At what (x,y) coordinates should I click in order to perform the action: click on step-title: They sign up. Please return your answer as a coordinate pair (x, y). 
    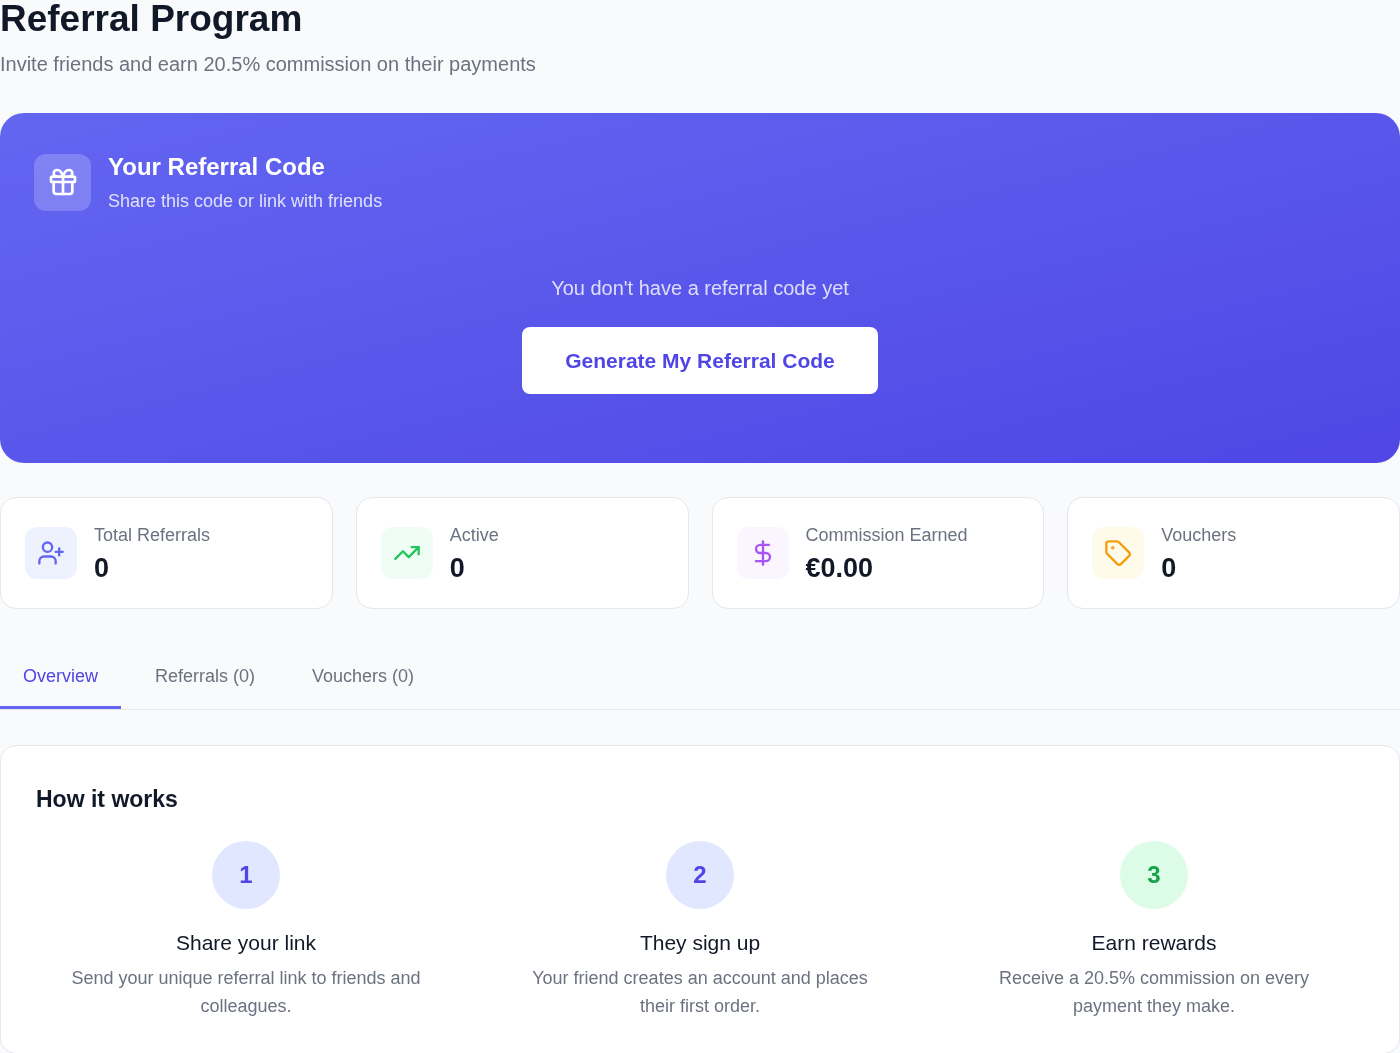
    Looking at the image, I should click on (700, 943).